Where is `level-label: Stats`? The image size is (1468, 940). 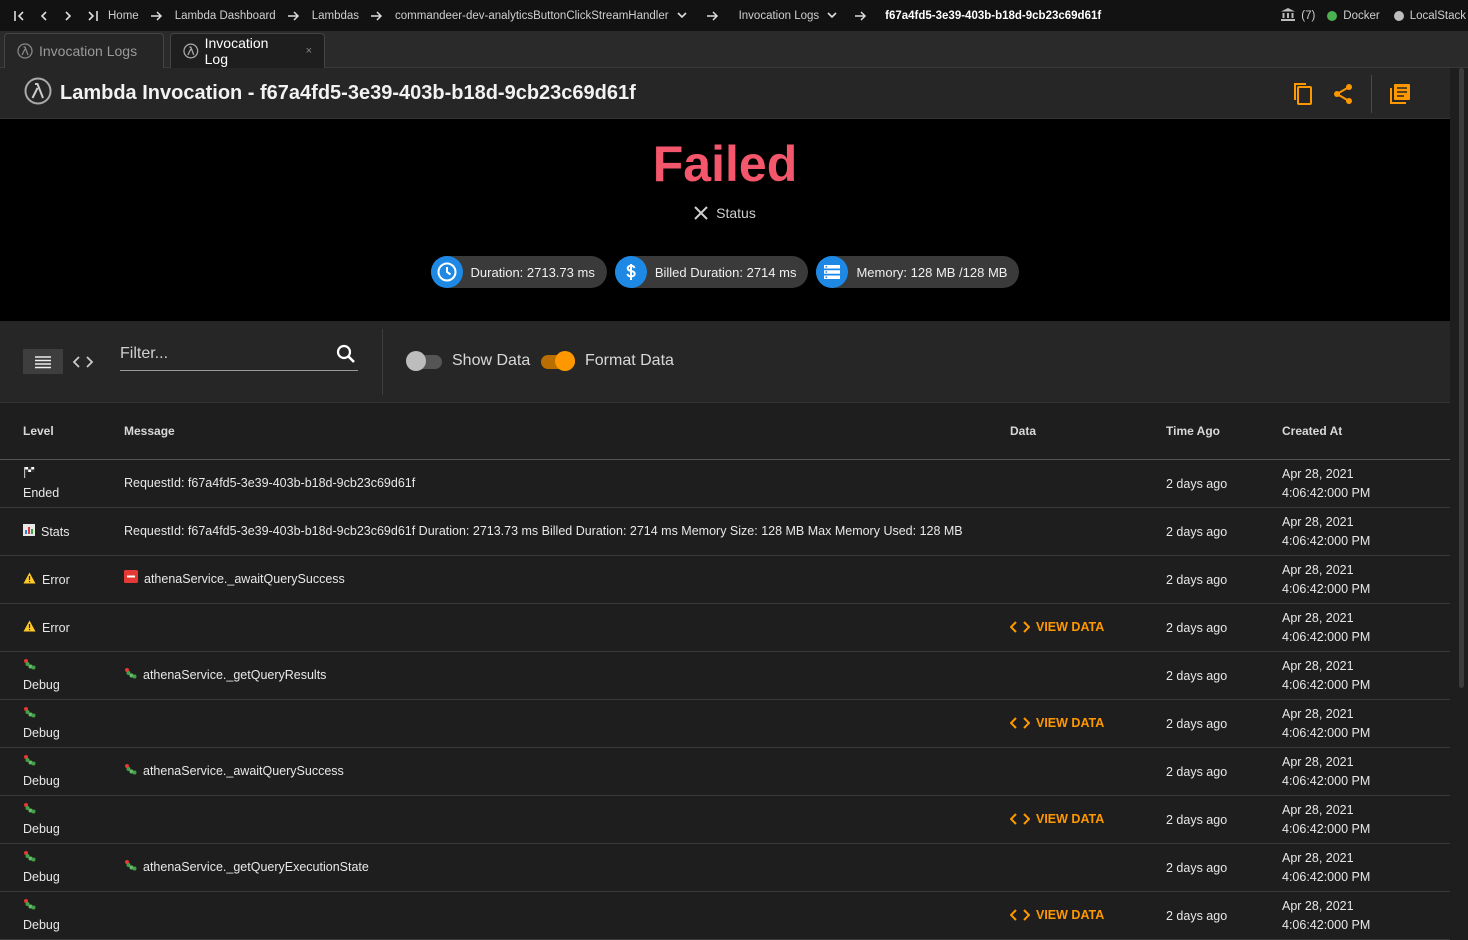
level-label: Stats is located at coordinates (55, 531).